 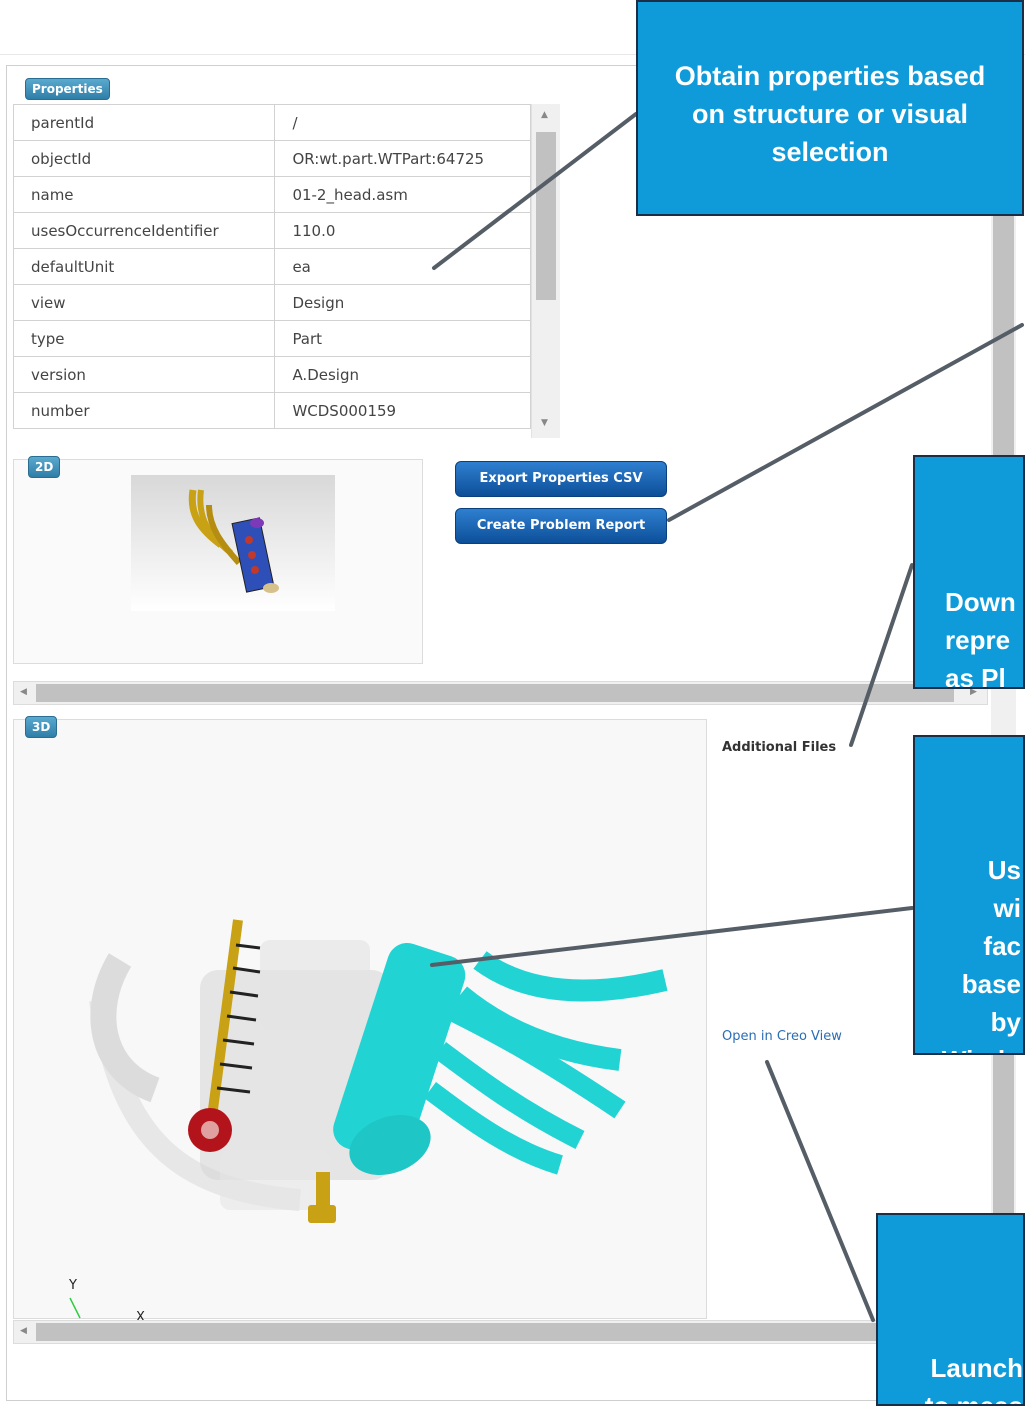 I want to click on callout-download-pdf-text: Down repre as Pl, so click(x=980, y=638).